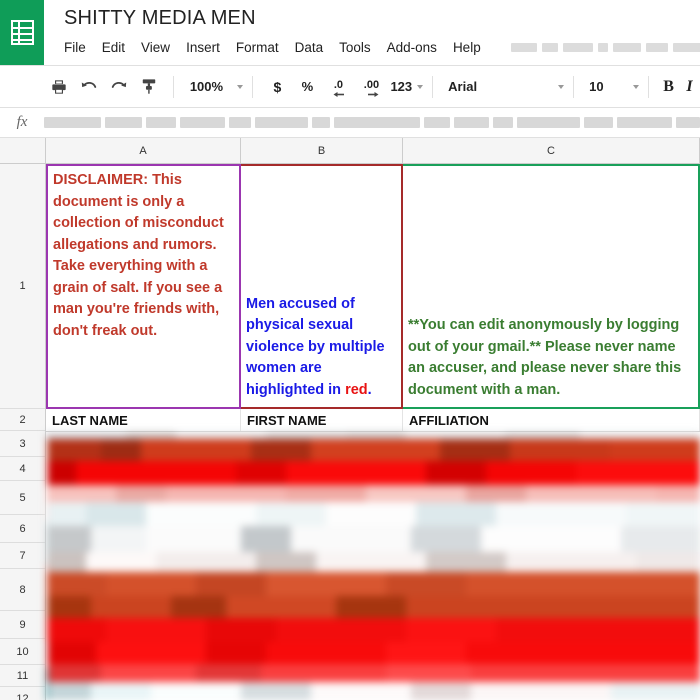  I want to click on row-header-7: 7, so click(22, 556).